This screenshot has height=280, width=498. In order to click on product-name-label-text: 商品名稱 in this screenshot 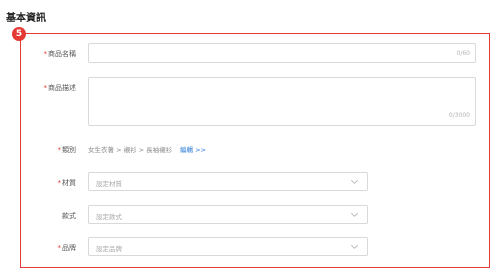, I will do `click(62, 54)`.